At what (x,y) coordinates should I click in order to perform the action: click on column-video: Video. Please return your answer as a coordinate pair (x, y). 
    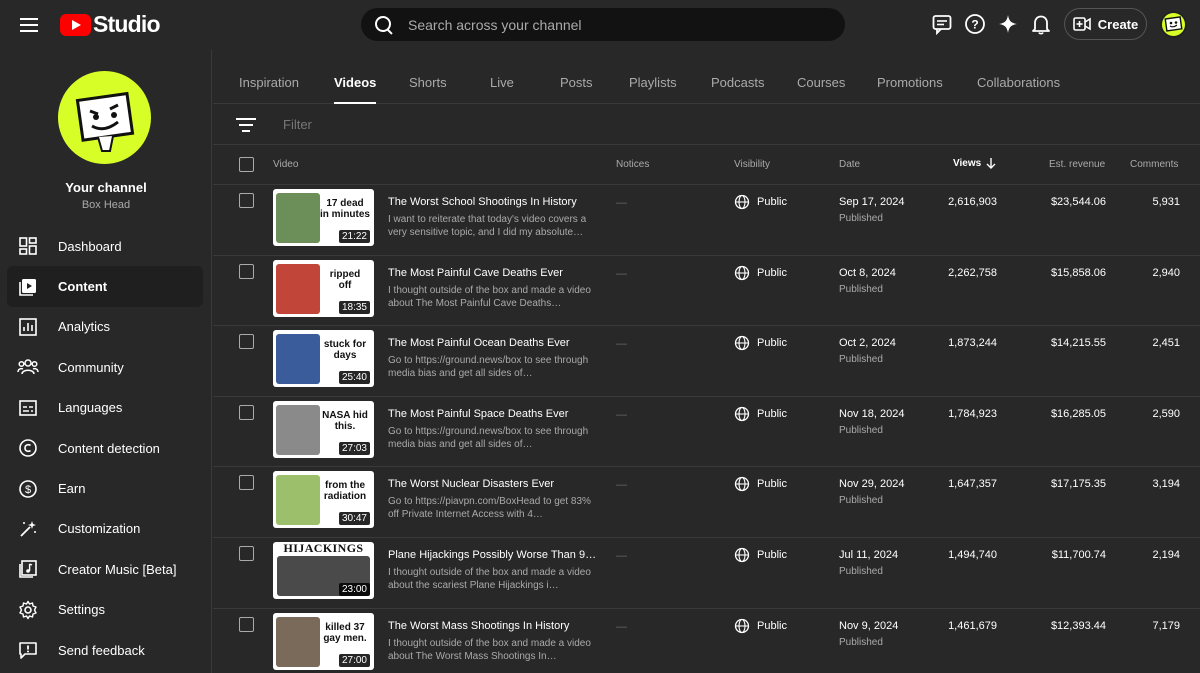
    Looking at the image, I should click on (286, 164).